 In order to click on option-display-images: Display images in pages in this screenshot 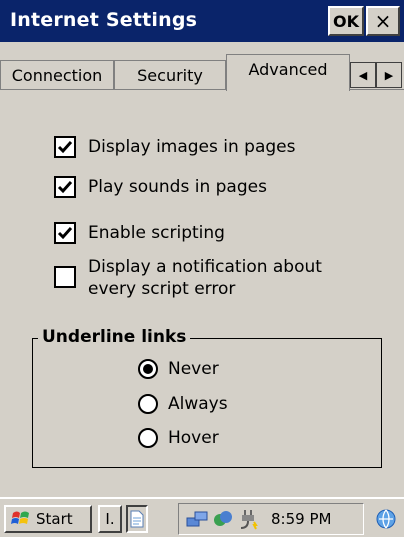, I will do `click(175, 147)`.